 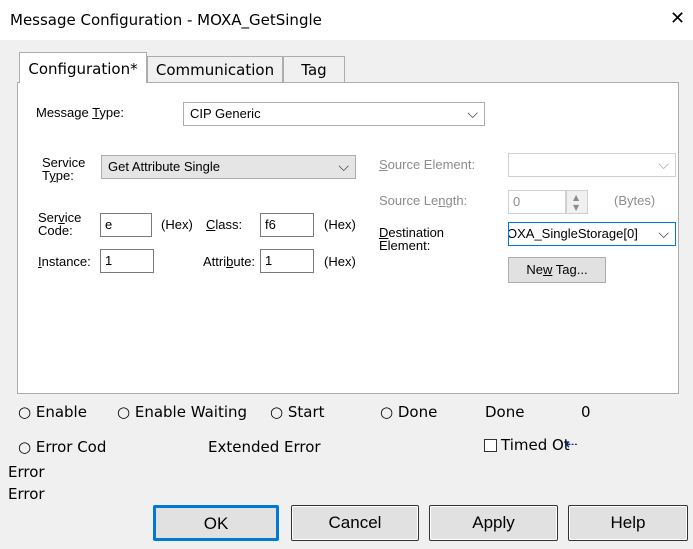 What do you see at coordinates (216, 523) in the screenshot?
I see `ok-button: OK` at bounding box center [216, 523].